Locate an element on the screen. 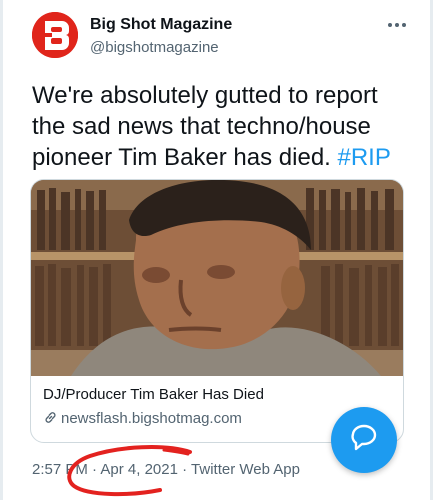 This screenshot has height=500, width=433. link-icon is located at coordinates (50, 417).